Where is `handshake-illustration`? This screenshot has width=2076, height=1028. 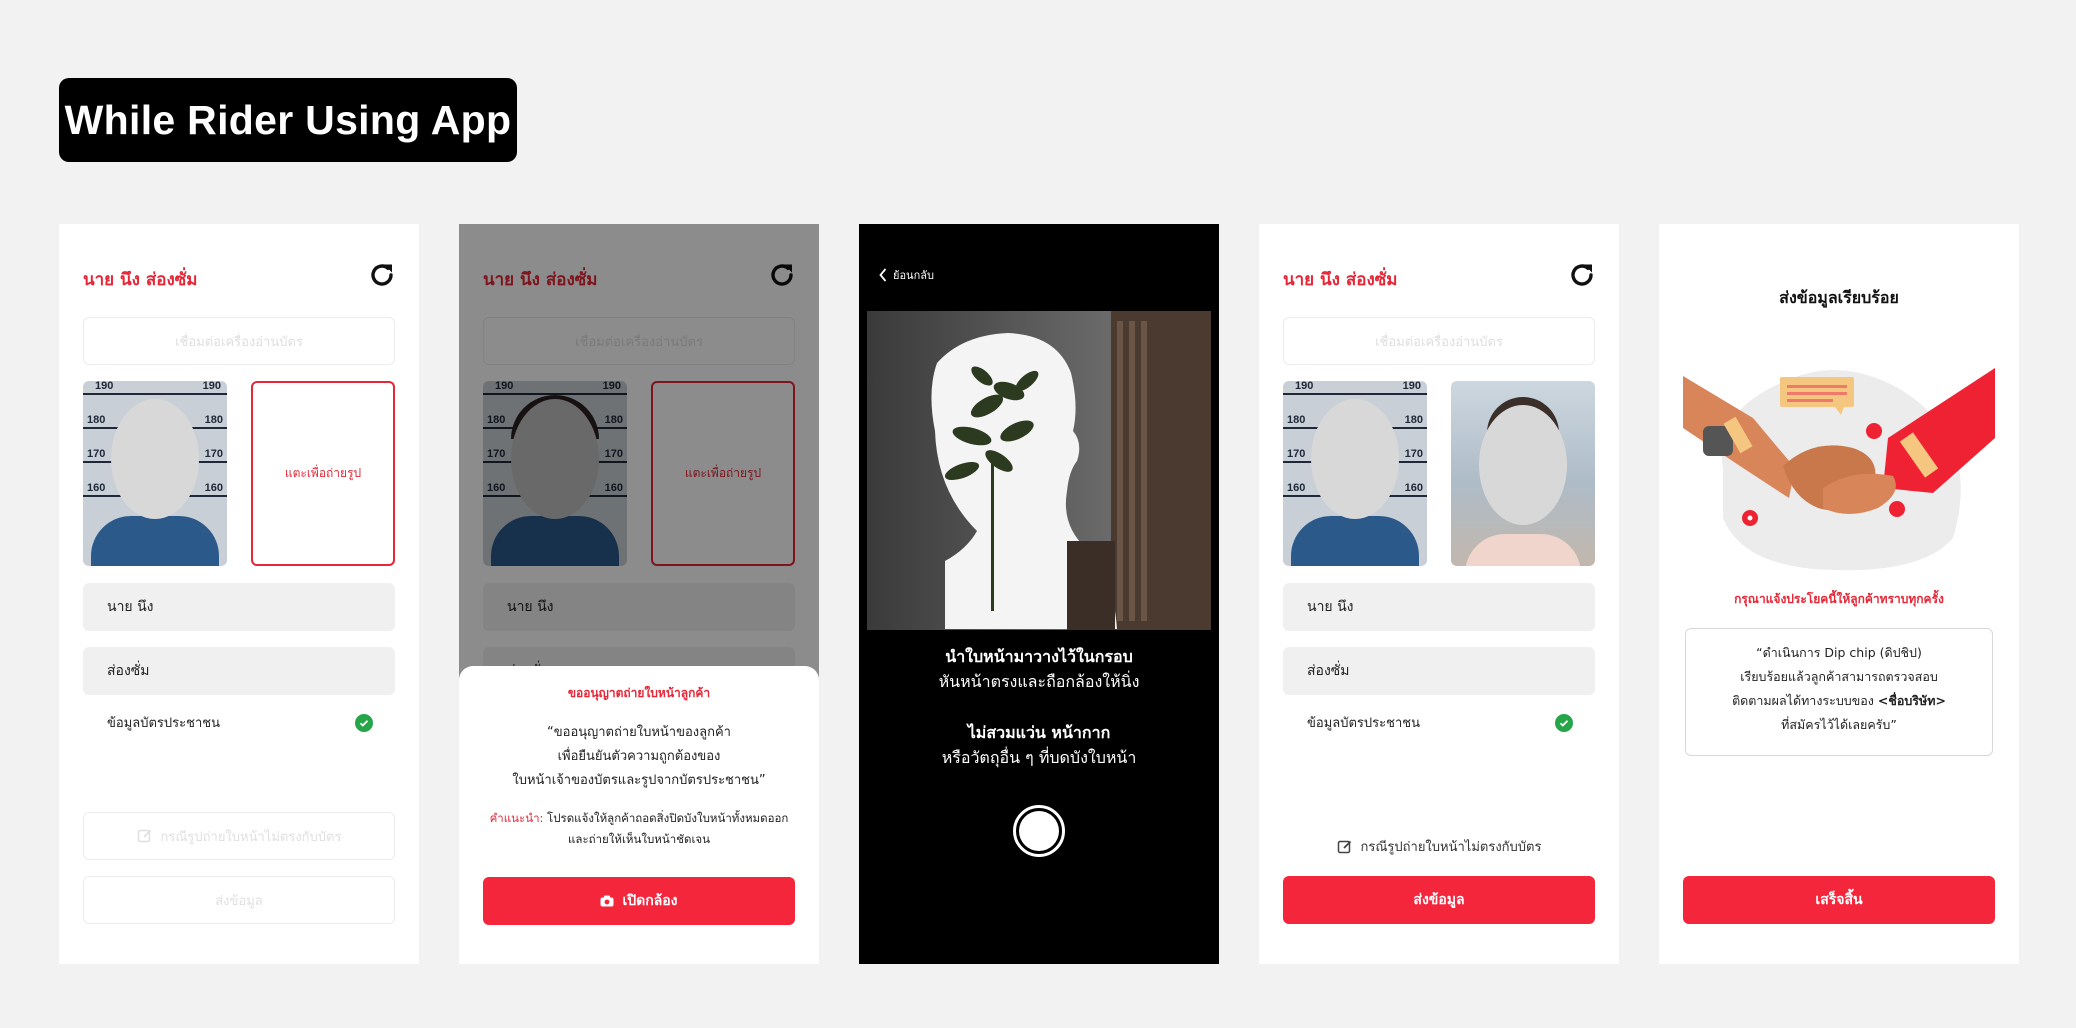
handshake-illustration is located at coordinates (1839, 469).